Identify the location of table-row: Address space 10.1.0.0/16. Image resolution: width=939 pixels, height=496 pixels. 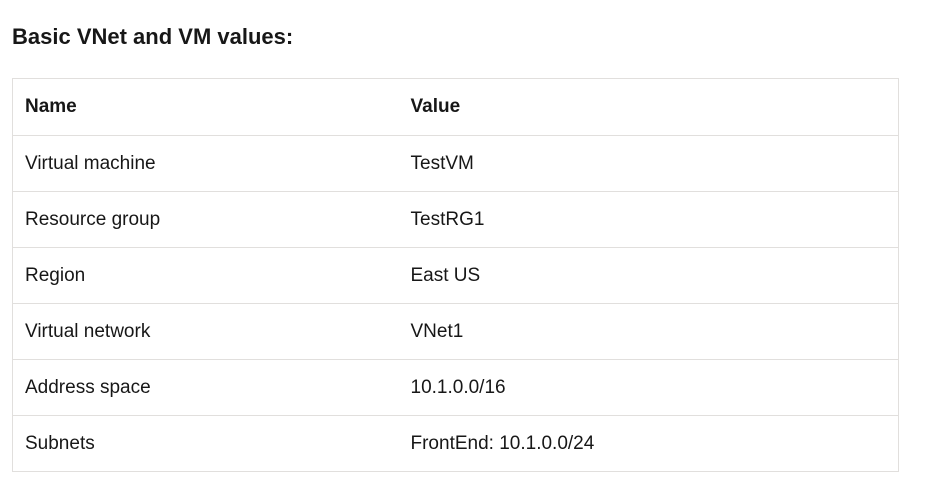
(455, 387).